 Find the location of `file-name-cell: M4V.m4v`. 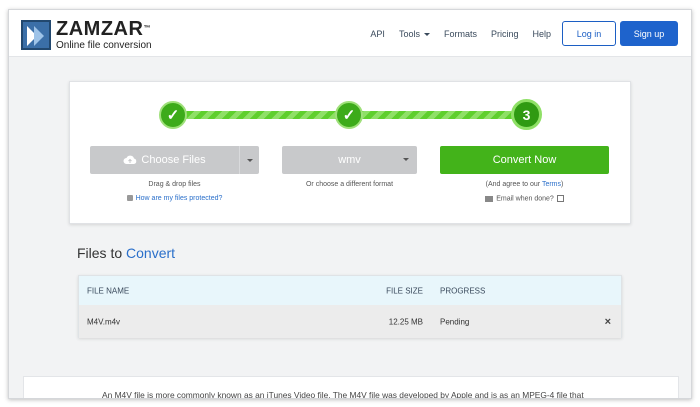

file-name-cell: M4V.m4v is located at coordinates (104, 321).